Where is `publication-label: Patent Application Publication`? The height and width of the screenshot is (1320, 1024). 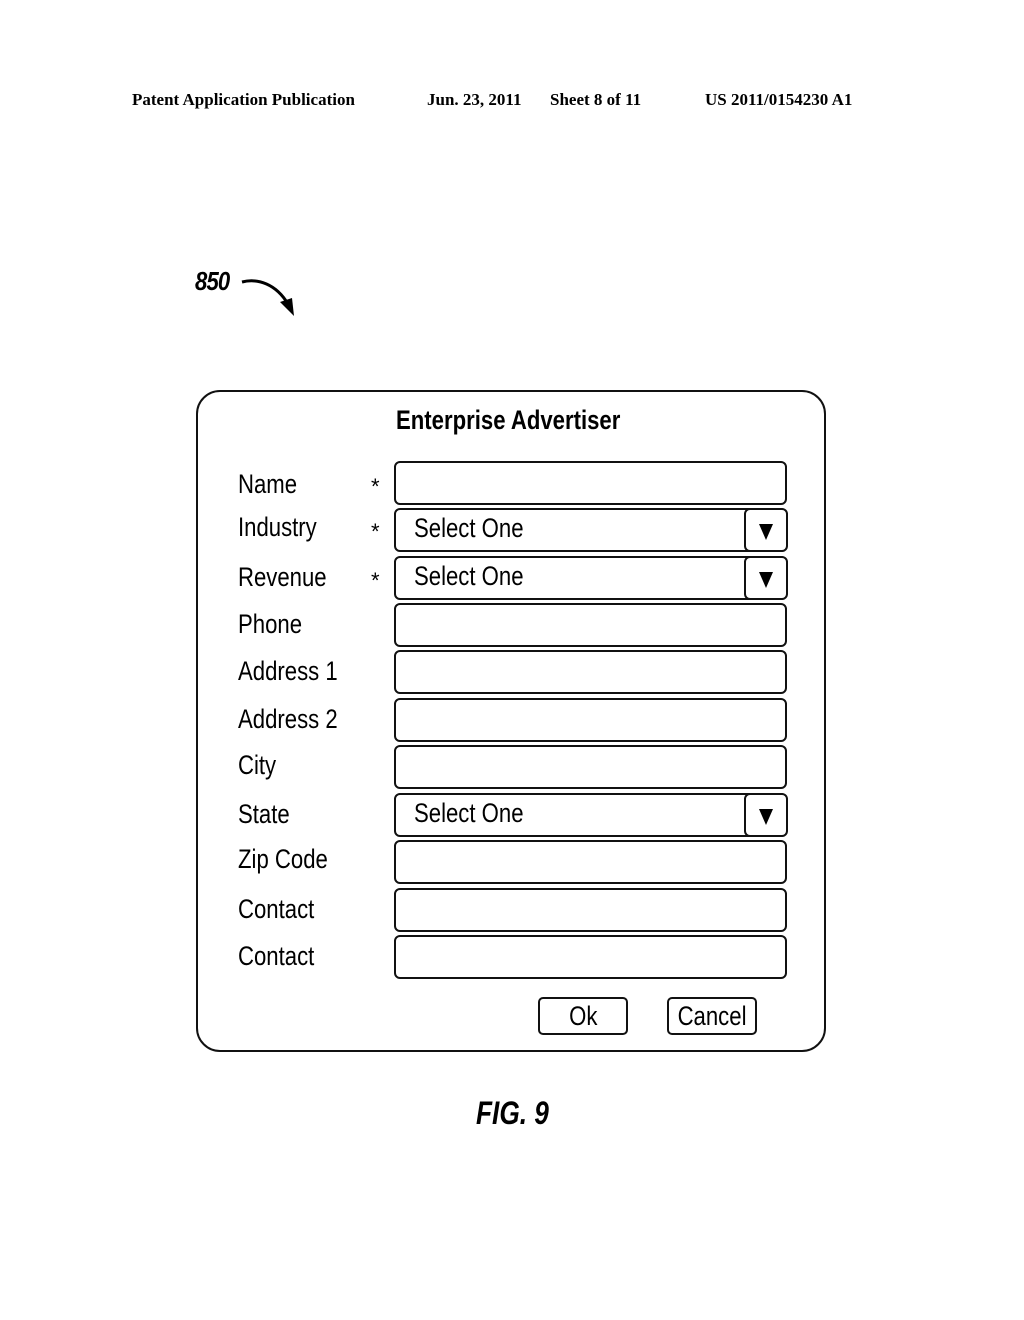
publication-label: Patent Application Publication is located at coordinates (243, 99).